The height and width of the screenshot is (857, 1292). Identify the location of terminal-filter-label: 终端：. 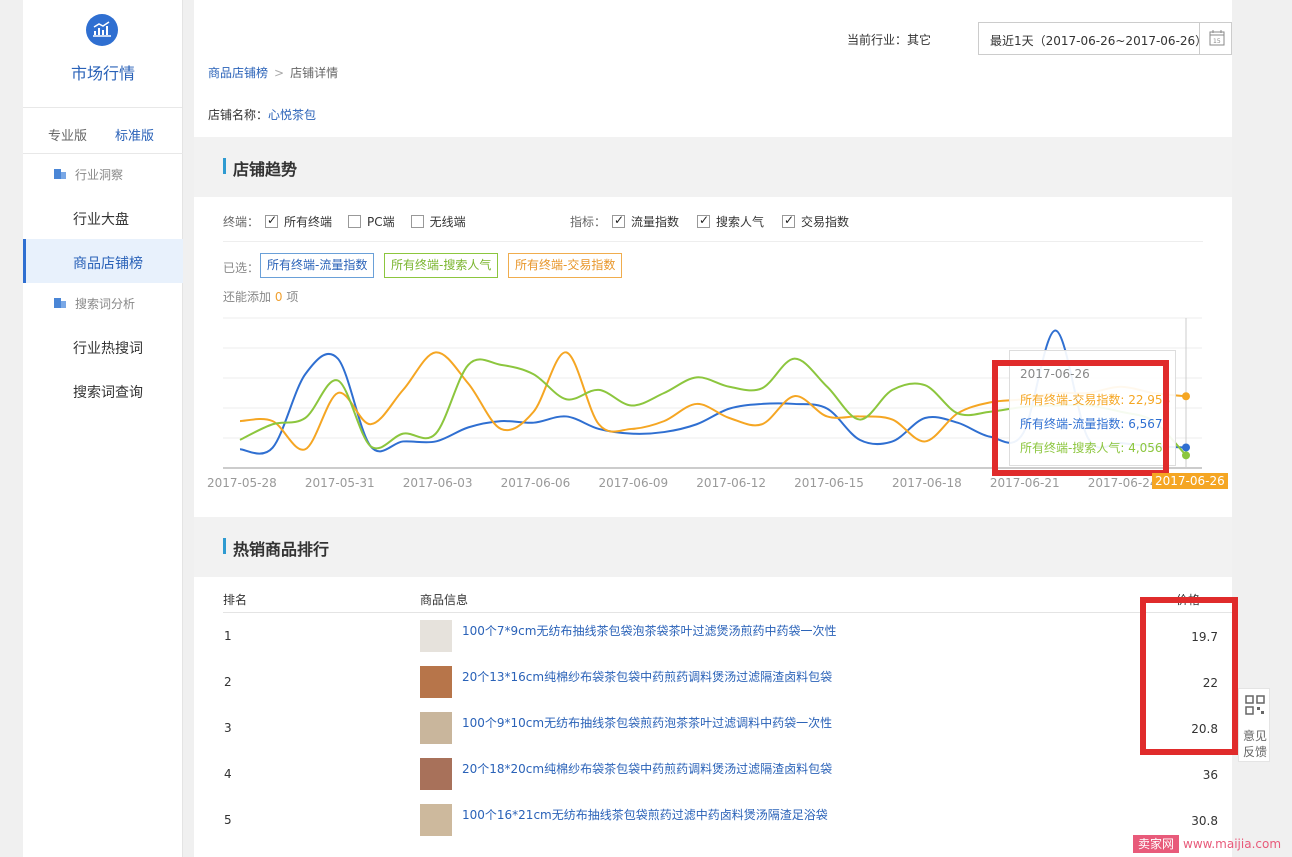
(241, 222).